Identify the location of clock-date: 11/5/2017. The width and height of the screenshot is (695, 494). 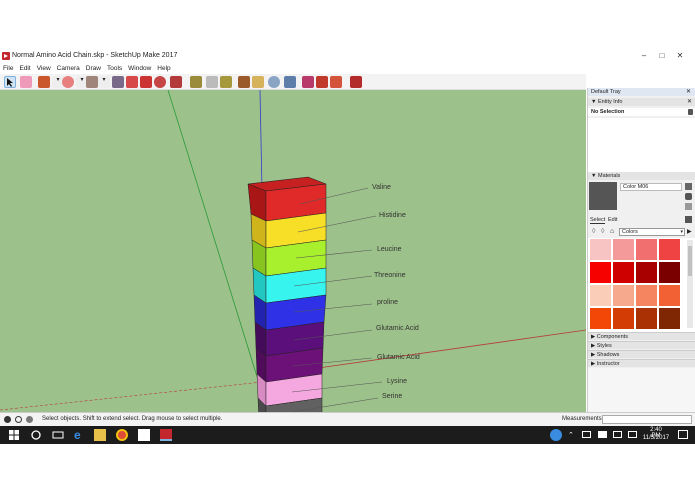
(656, 438).